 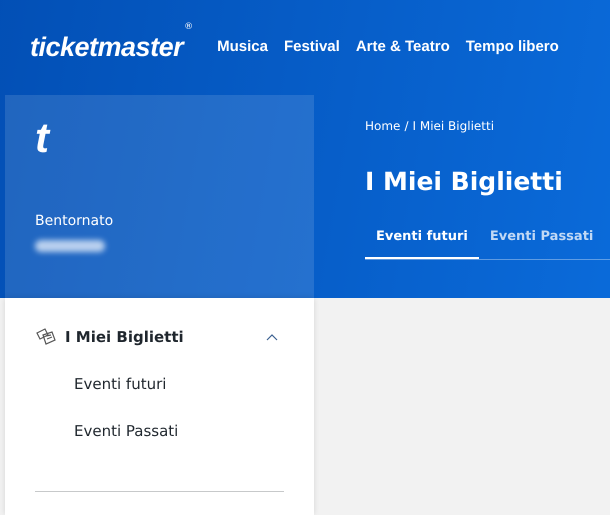 What do you see at coordinates (453, 126) in the screenshot?
I see `breadcrumb-link: I Miei Biglietti` at bounding box center [453, 126].